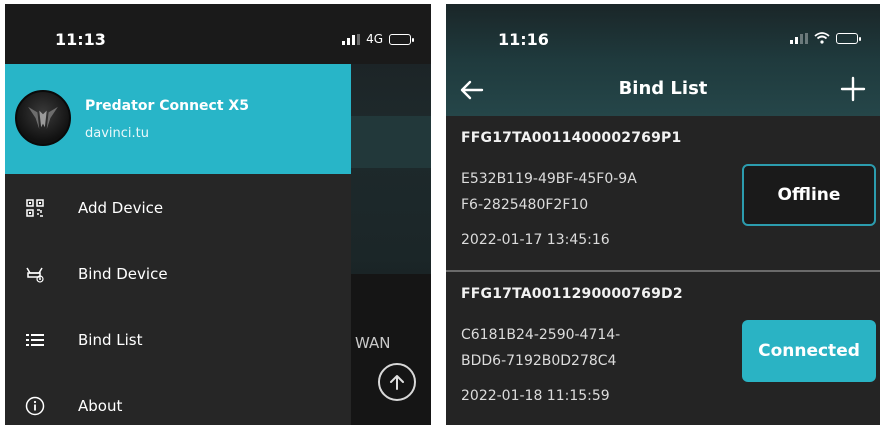 This screenshot has height=425, width=880. Describe the element at coordinates (167, 106) in the screenshot. I see `app-name: Predator Connect X5` at that location.